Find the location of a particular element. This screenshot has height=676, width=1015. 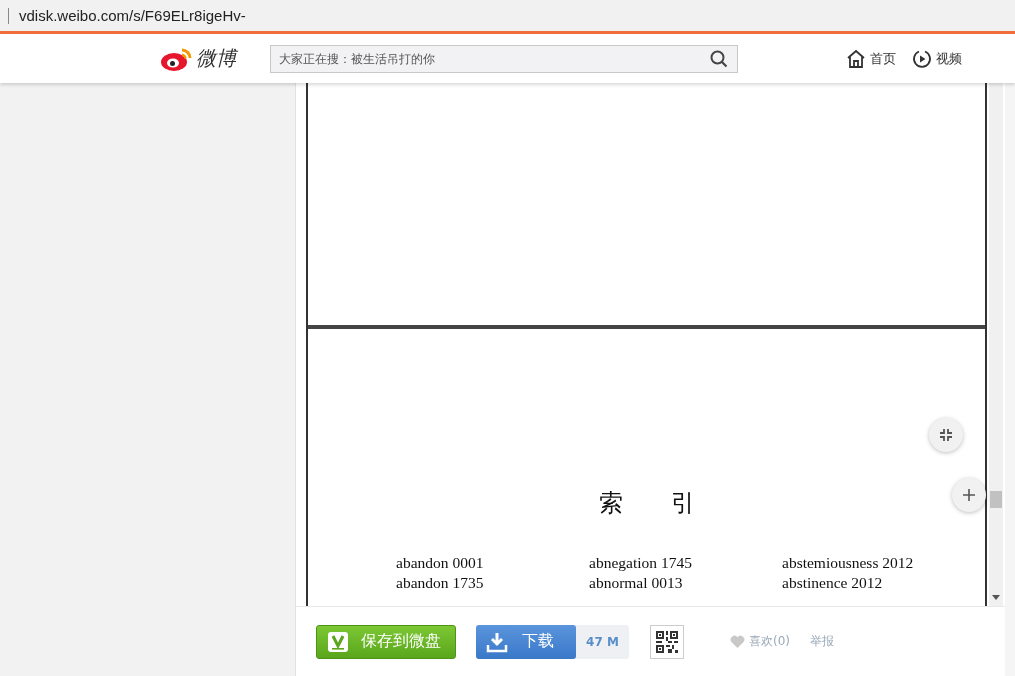

url-text: vdisk.weibo.com/s/F69ELr8igeHv- is located at coordinates (132, 15).